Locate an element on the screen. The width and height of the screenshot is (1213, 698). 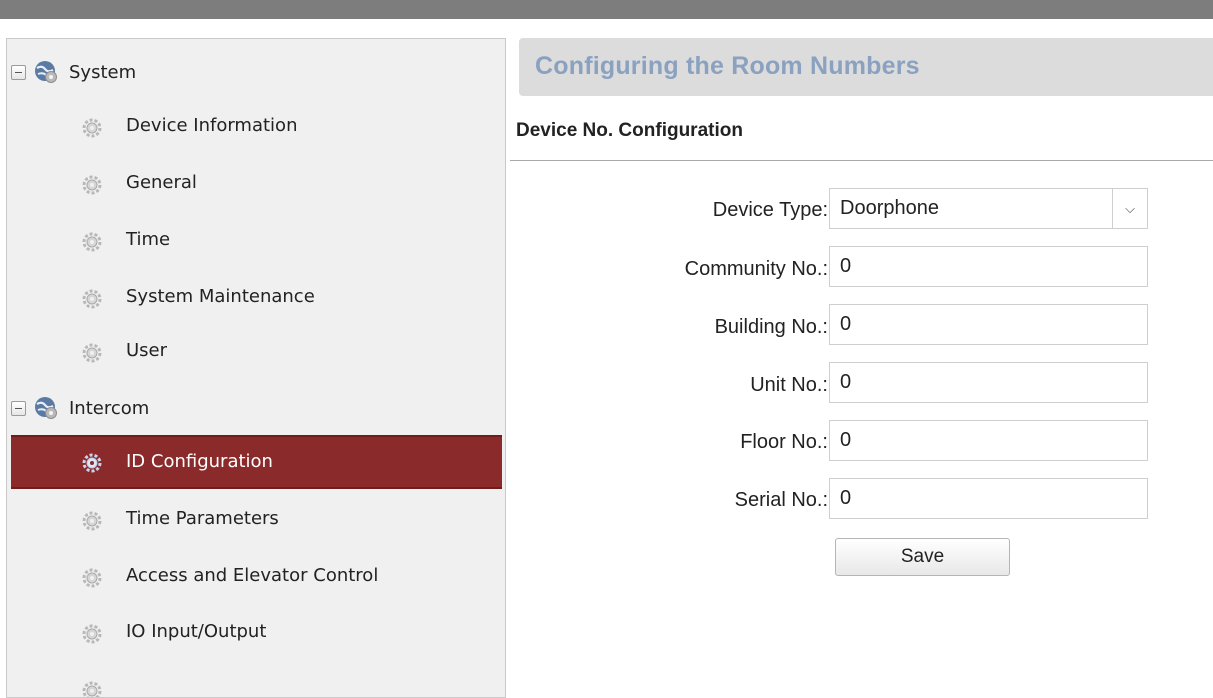
community-no-input: 0 is located at coordinates (988, 266).